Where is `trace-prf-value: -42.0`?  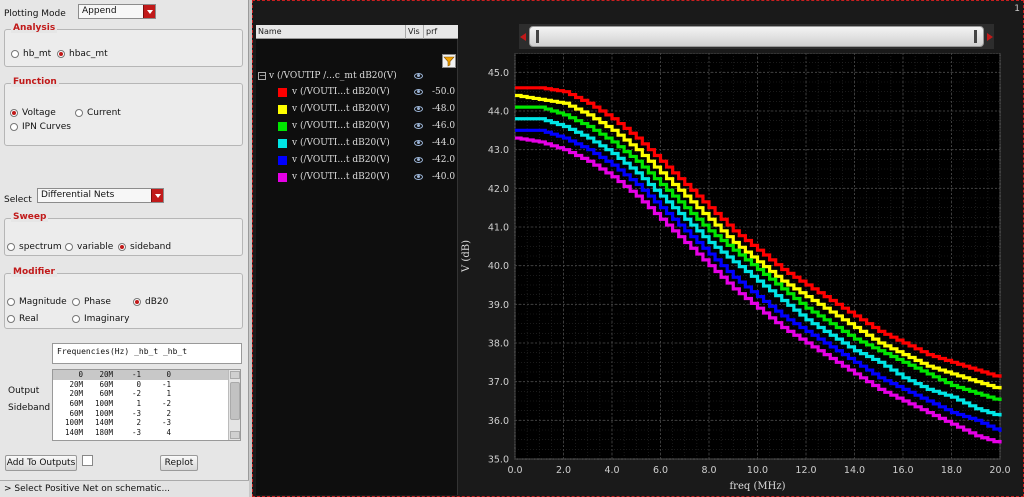
trace-prf-value: -42.0 is located at coordinates (444, 160).